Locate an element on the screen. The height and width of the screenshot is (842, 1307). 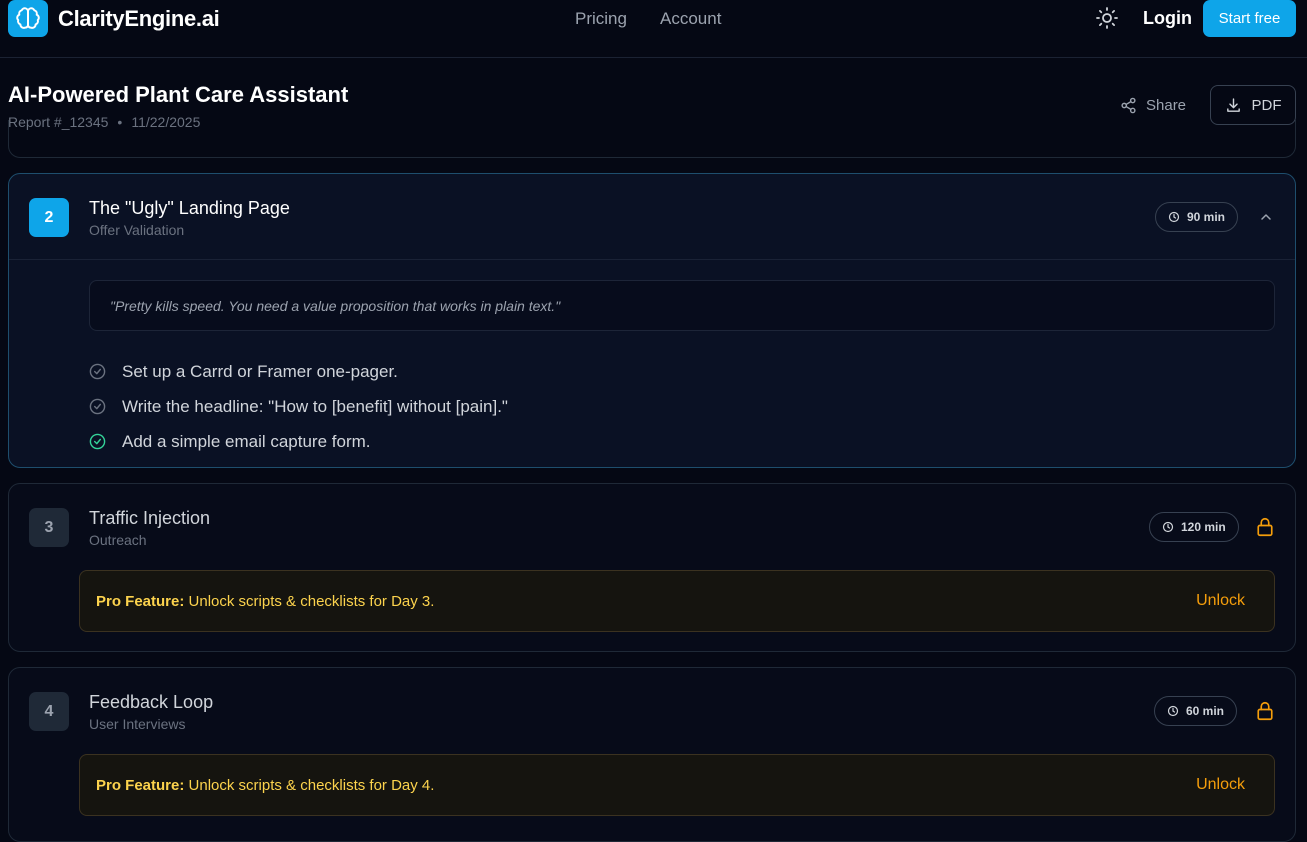
day-subtitle: Offer Validation is located at coordinates (137, 230).